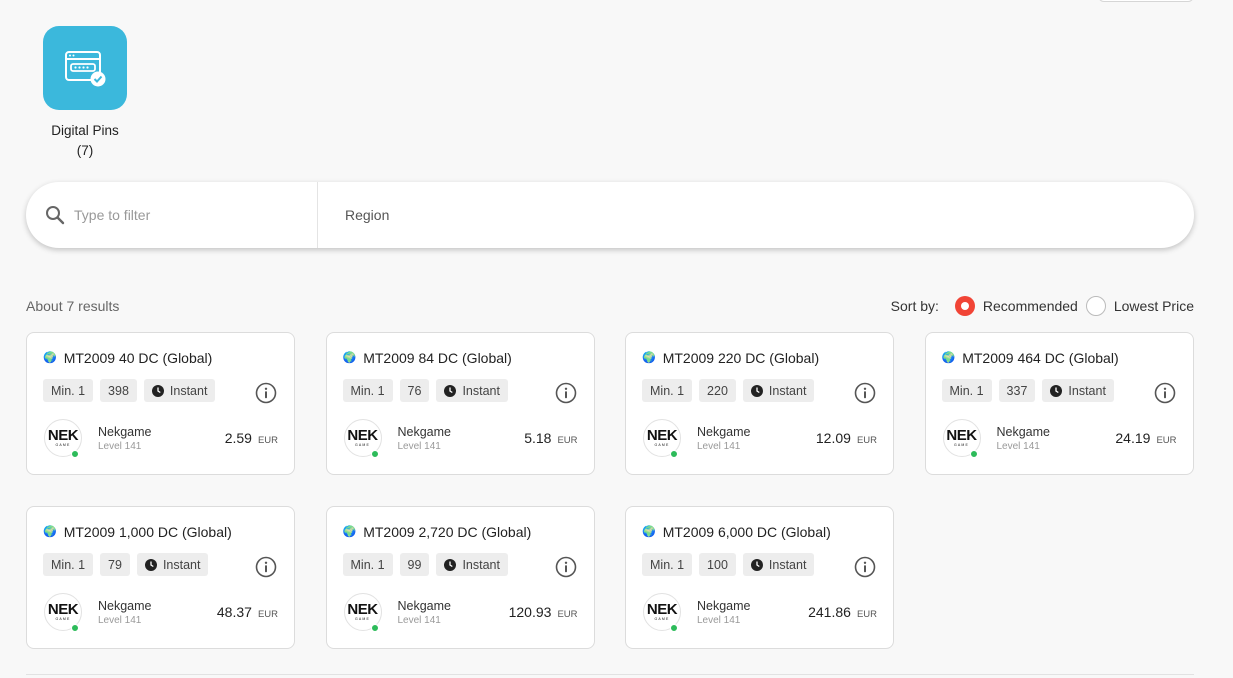 The height and width of the screenshot is (678, 1233). What do you see at coordinates (610, 674) in the screenshot?
I see `bottom-divider` at bounding box center [610, 674].